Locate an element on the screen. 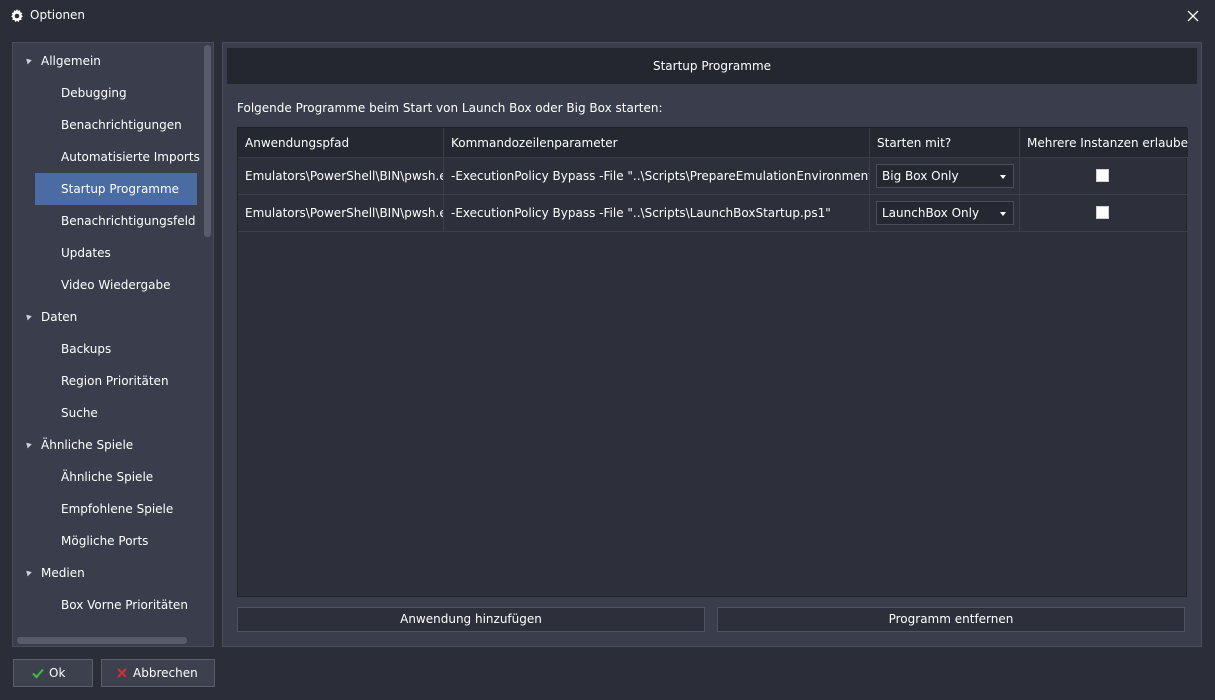  horizontal-scrollbar is located at coordinates (102, 640).